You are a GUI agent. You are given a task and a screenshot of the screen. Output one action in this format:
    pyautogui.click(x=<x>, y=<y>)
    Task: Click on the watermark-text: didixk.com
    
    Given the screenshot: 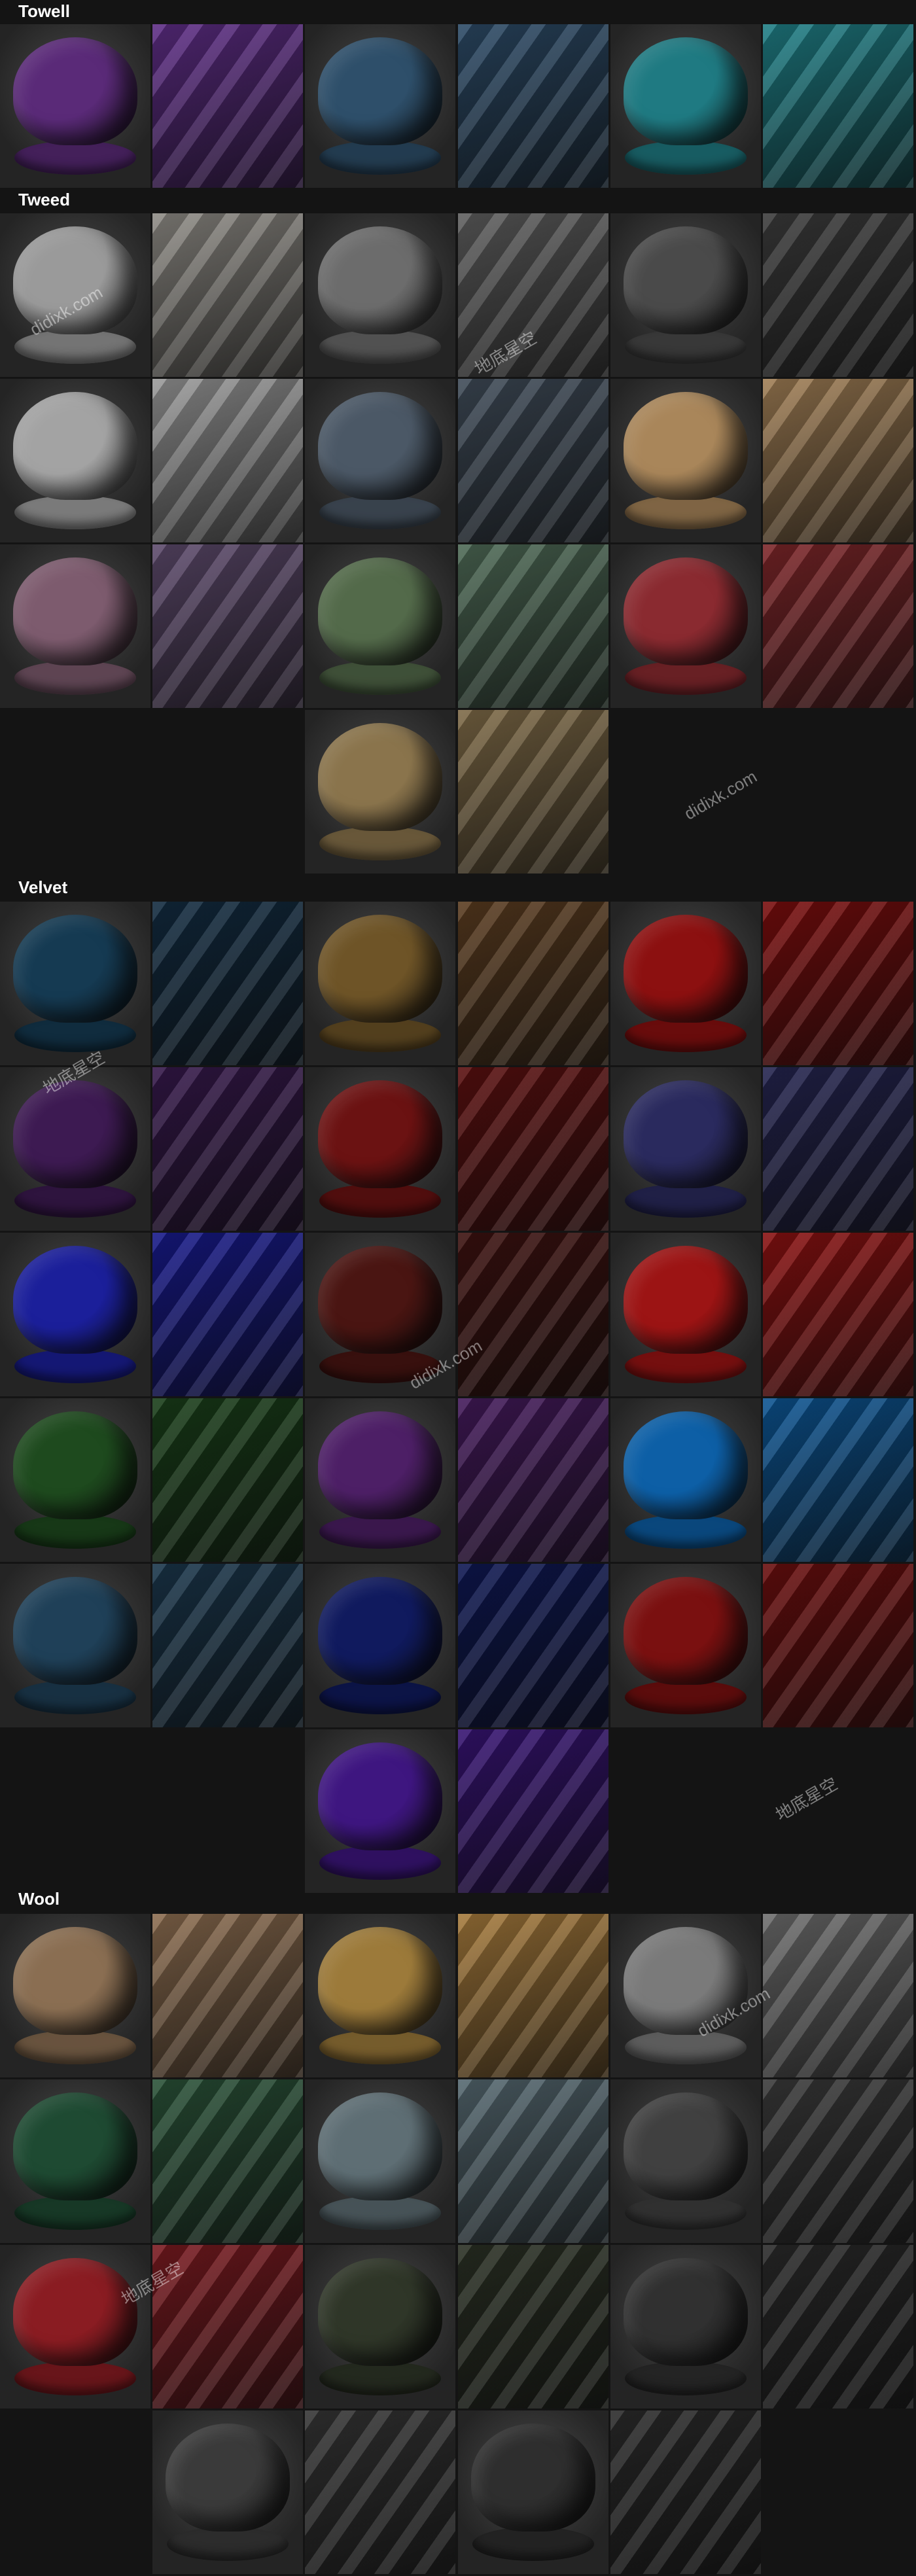 What is the action you would take?
    pyautogui.click(x=720, y=795)
    